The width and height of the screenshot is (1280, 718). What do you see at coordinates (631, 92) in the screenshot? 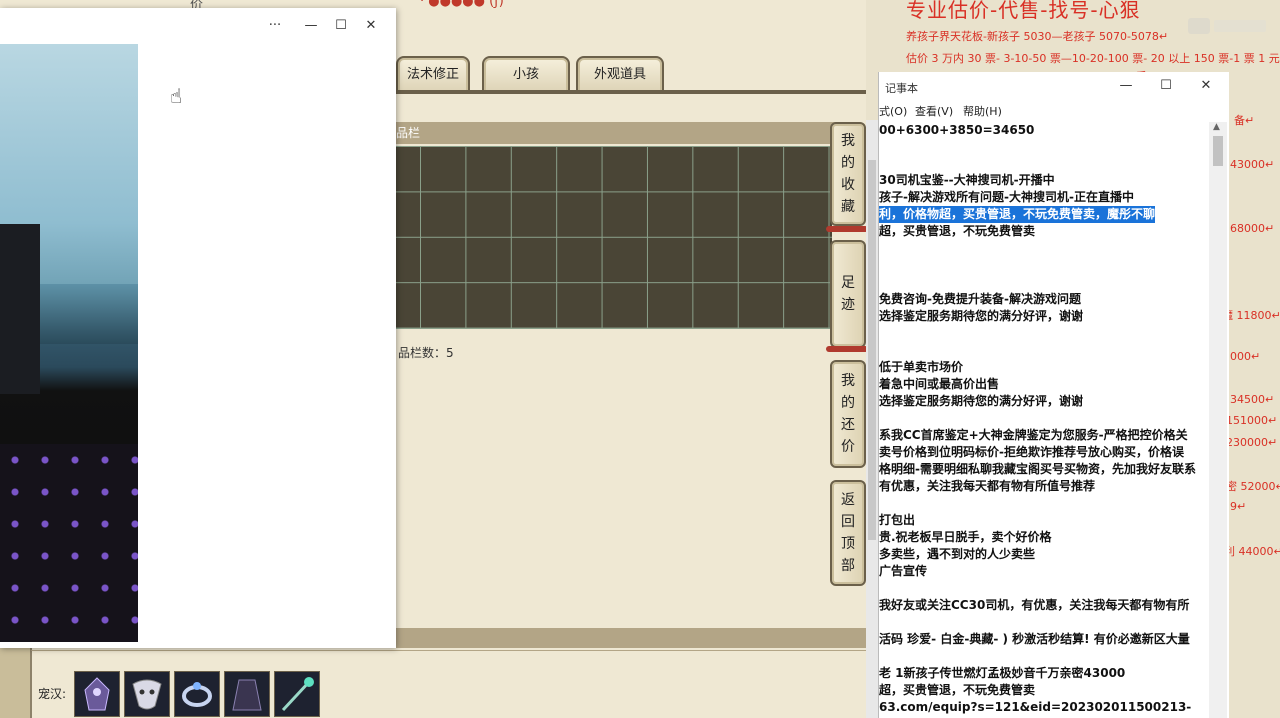
I see `tab-underline` at bounding box center [631, 92].